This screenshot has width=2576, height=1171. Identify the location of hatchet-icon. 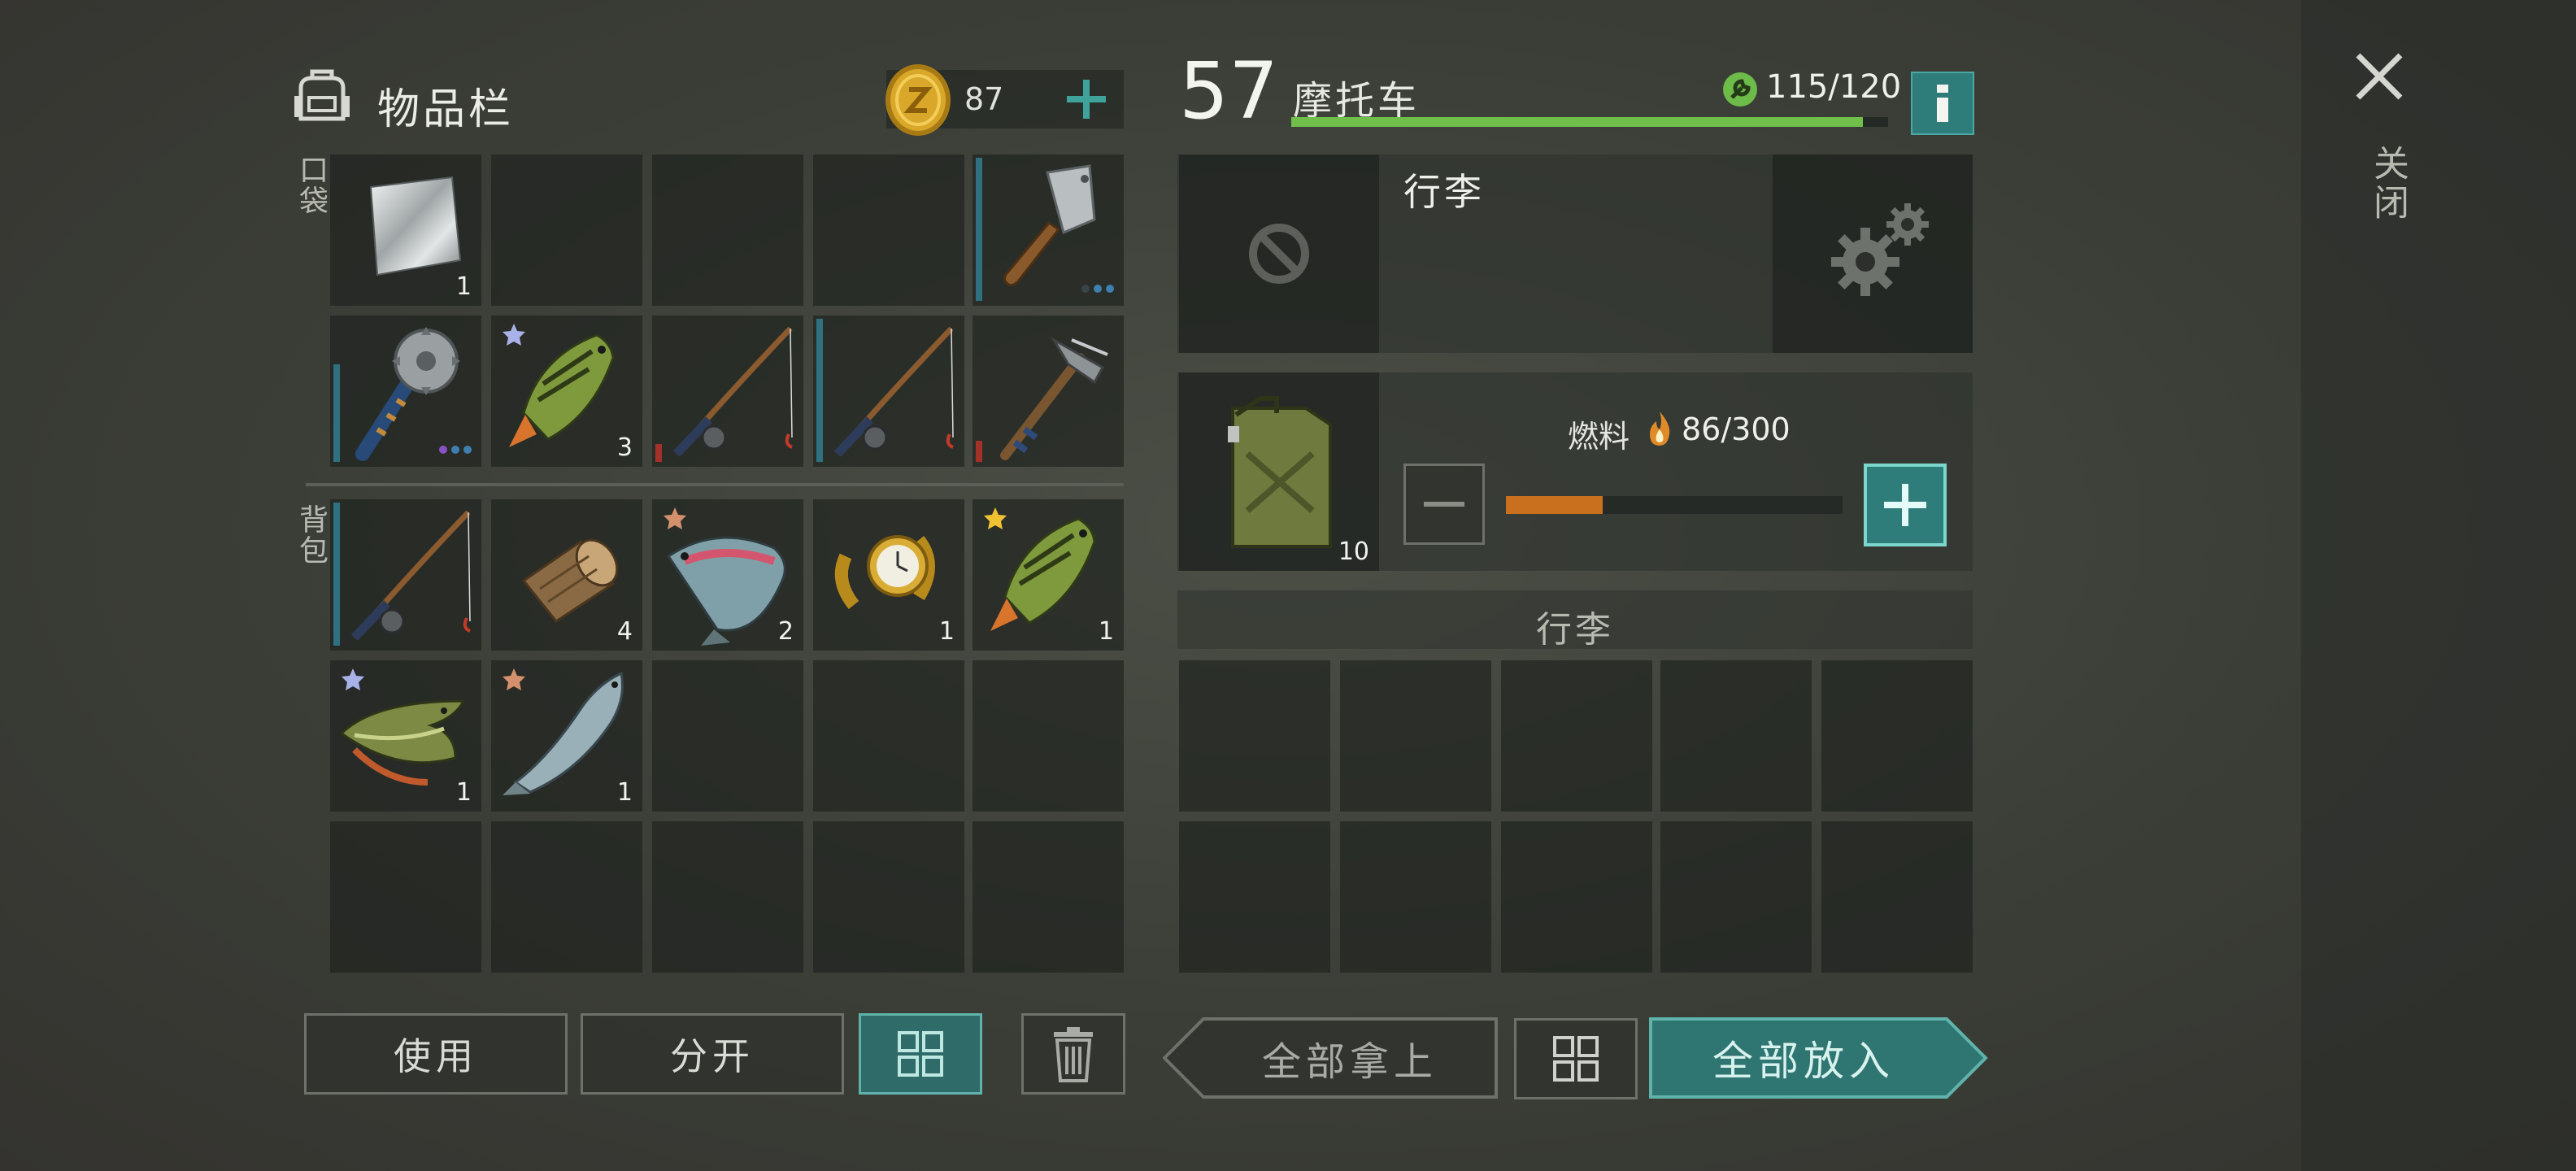
(1054, 398).